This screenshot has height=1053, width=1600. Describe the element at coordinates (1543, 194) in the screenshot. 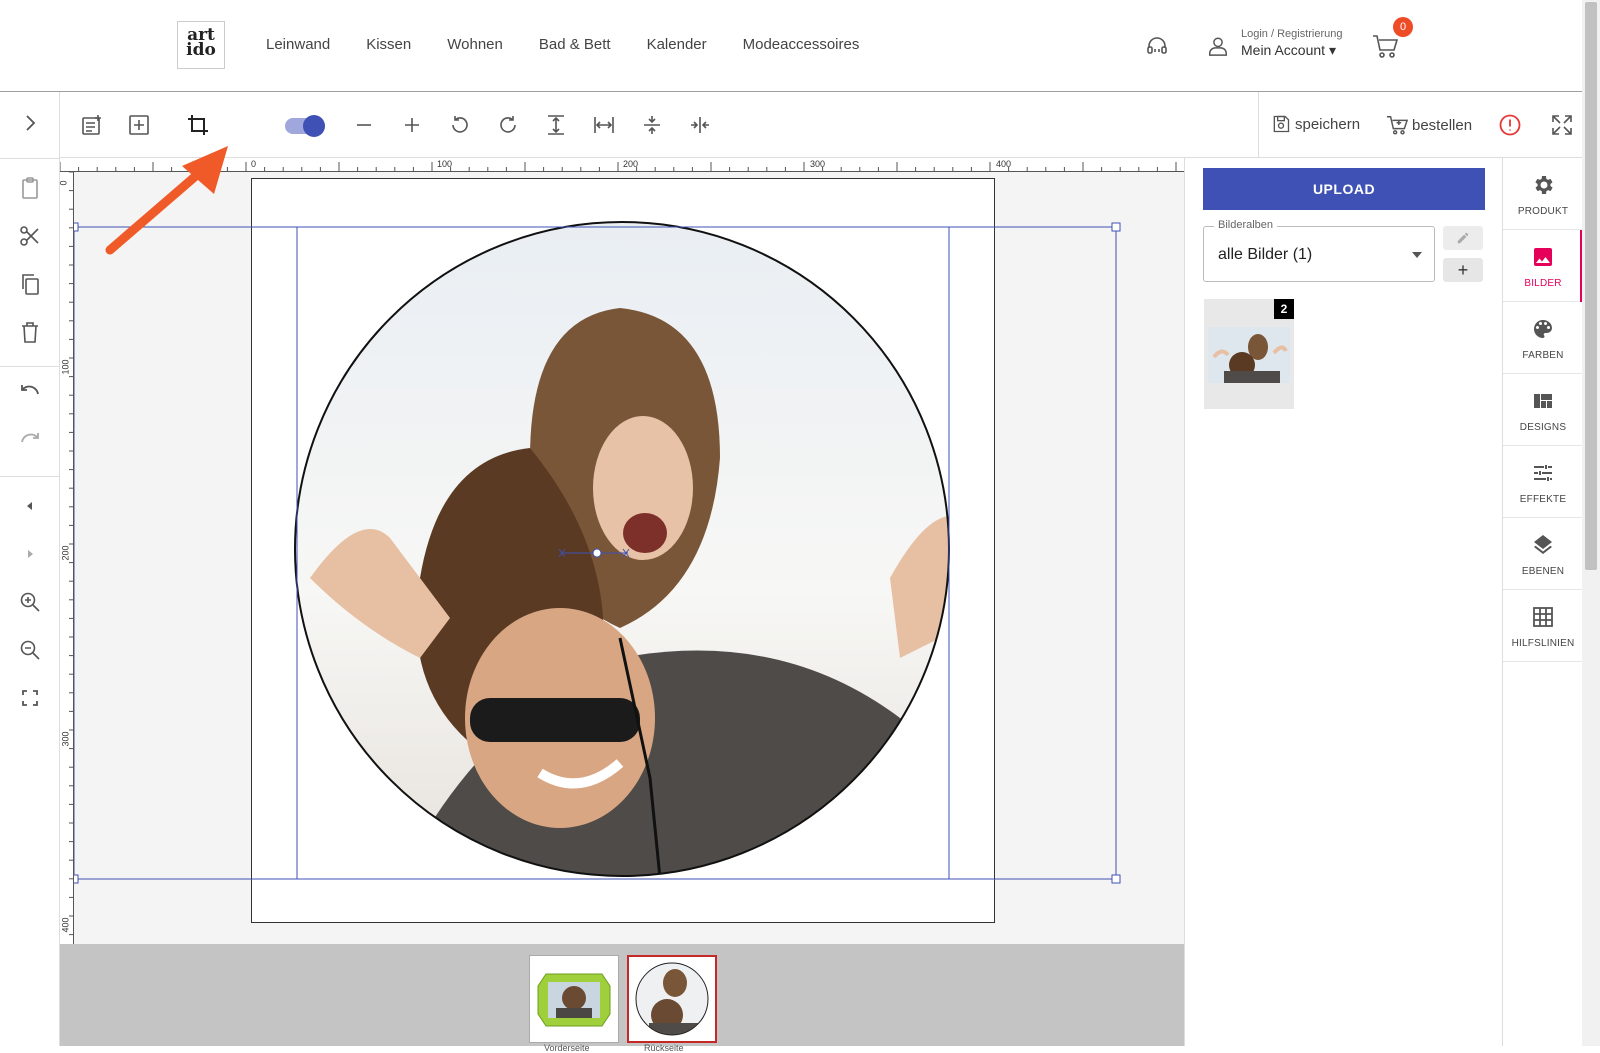

I see `tab-produkt: PRODUKT` at that location.